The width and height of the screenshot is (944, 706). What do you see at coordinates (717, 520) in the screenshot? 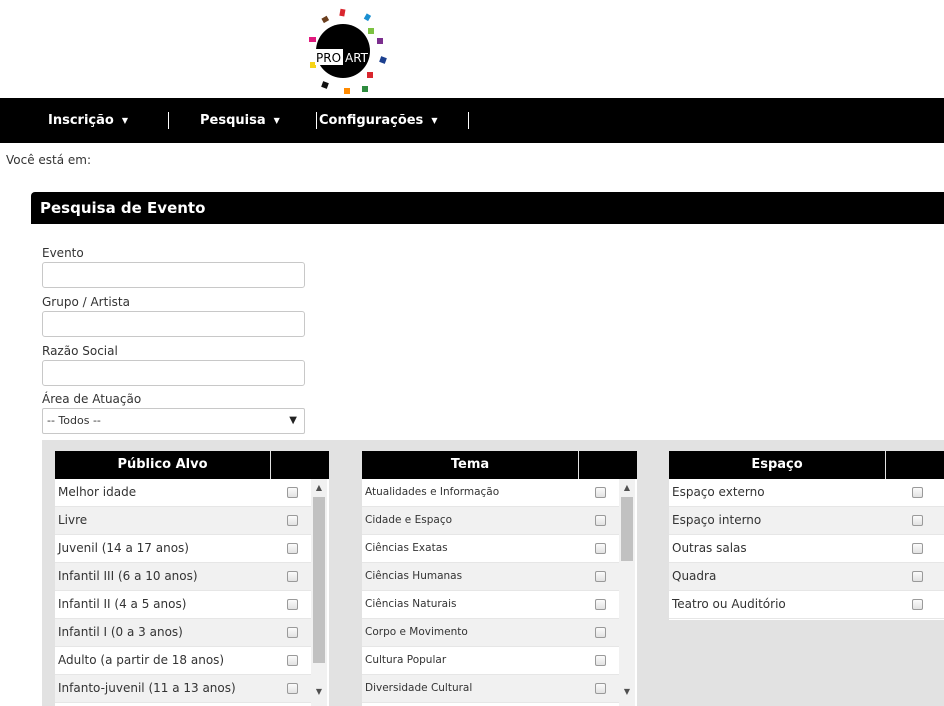
I see `list-item-label: Espaço interno` at bounding box center [717, 520].